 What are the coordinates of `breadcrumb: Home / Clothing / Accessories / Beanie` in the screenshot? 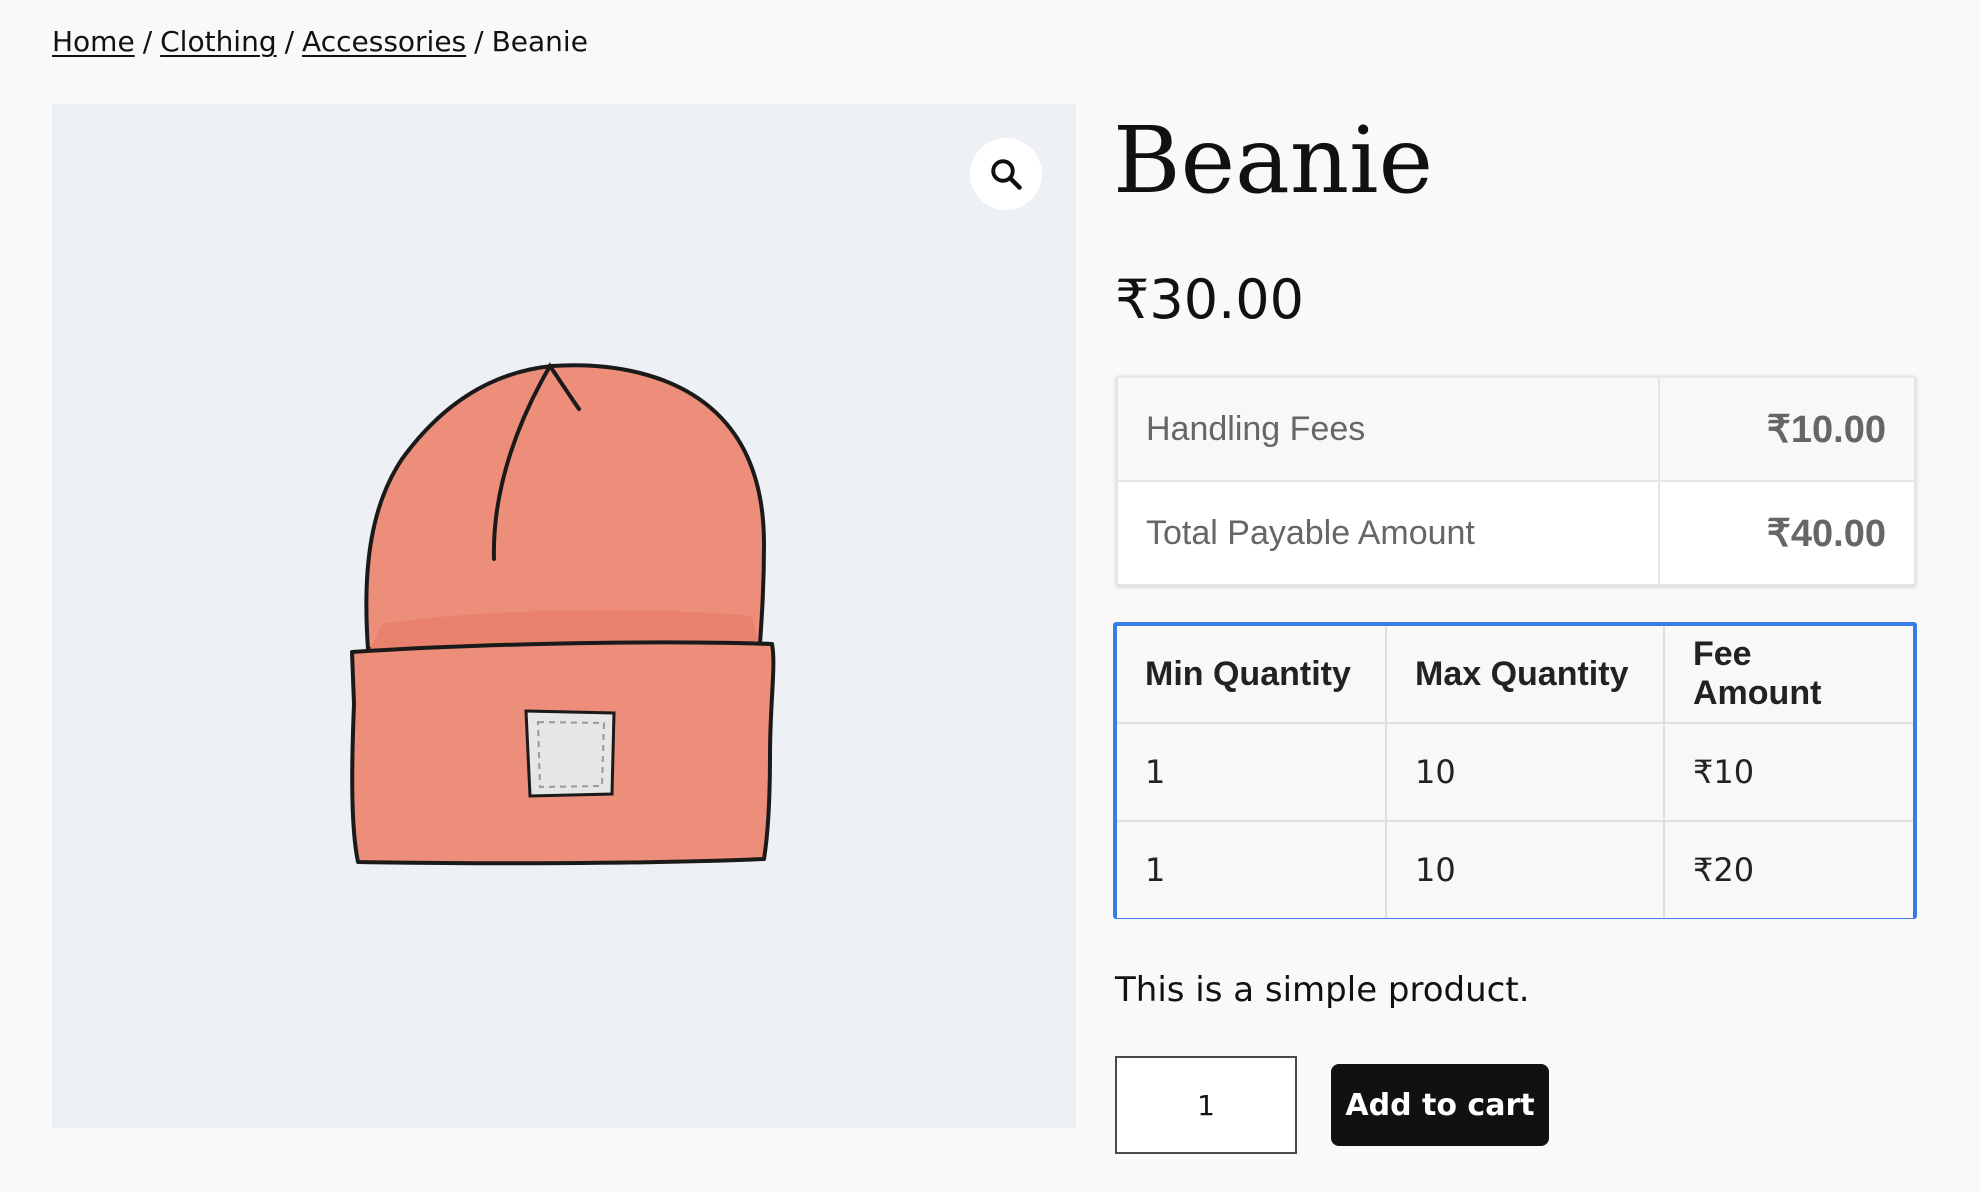 It's located at (320, 42).